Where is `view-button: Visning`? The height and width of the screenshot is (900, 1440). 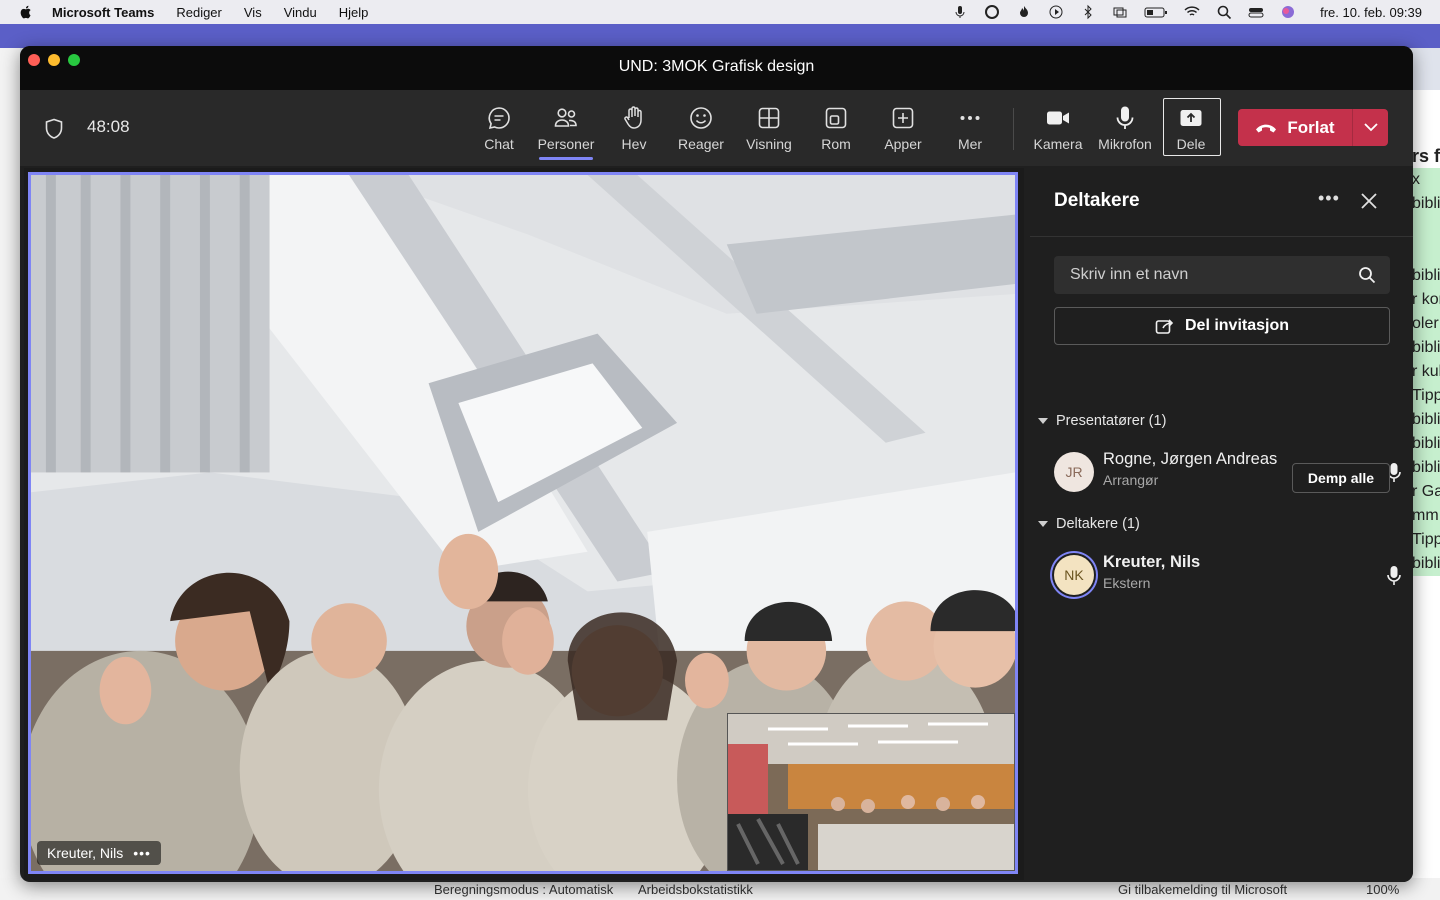
view-button: Visning is located at coordinates (769, 128).